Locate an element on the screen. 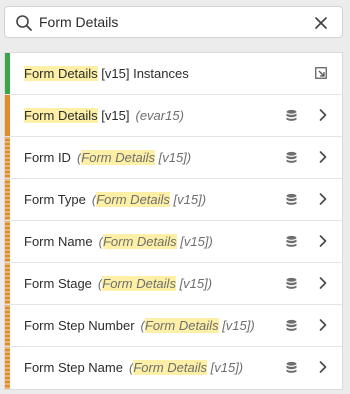  label-text: [v15] is located at coordinates (113, 115).